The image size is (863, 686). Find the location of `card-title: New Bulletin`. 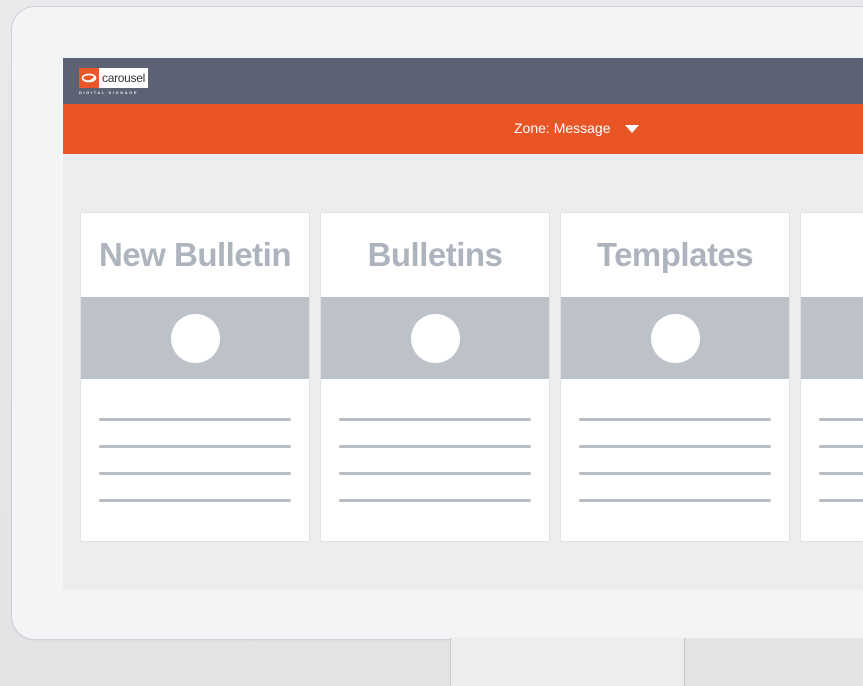

card-title: New Bulletin is located at coordinates (195, 254).